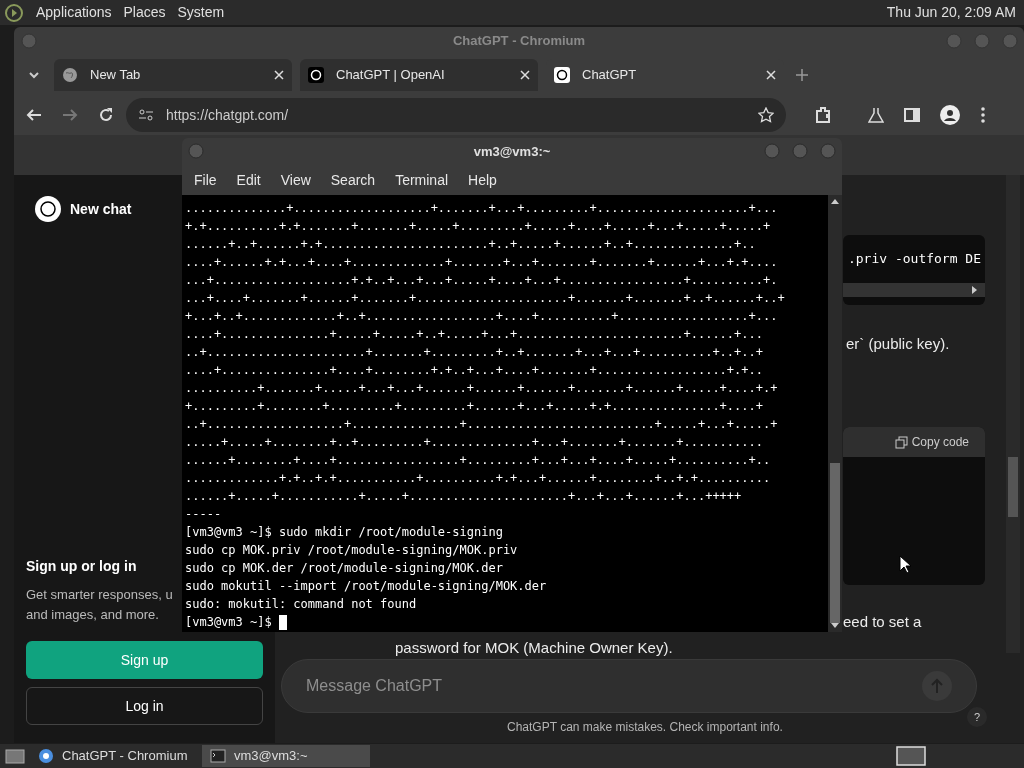  I want to click on terminal-line: -----, so click(204, 514).